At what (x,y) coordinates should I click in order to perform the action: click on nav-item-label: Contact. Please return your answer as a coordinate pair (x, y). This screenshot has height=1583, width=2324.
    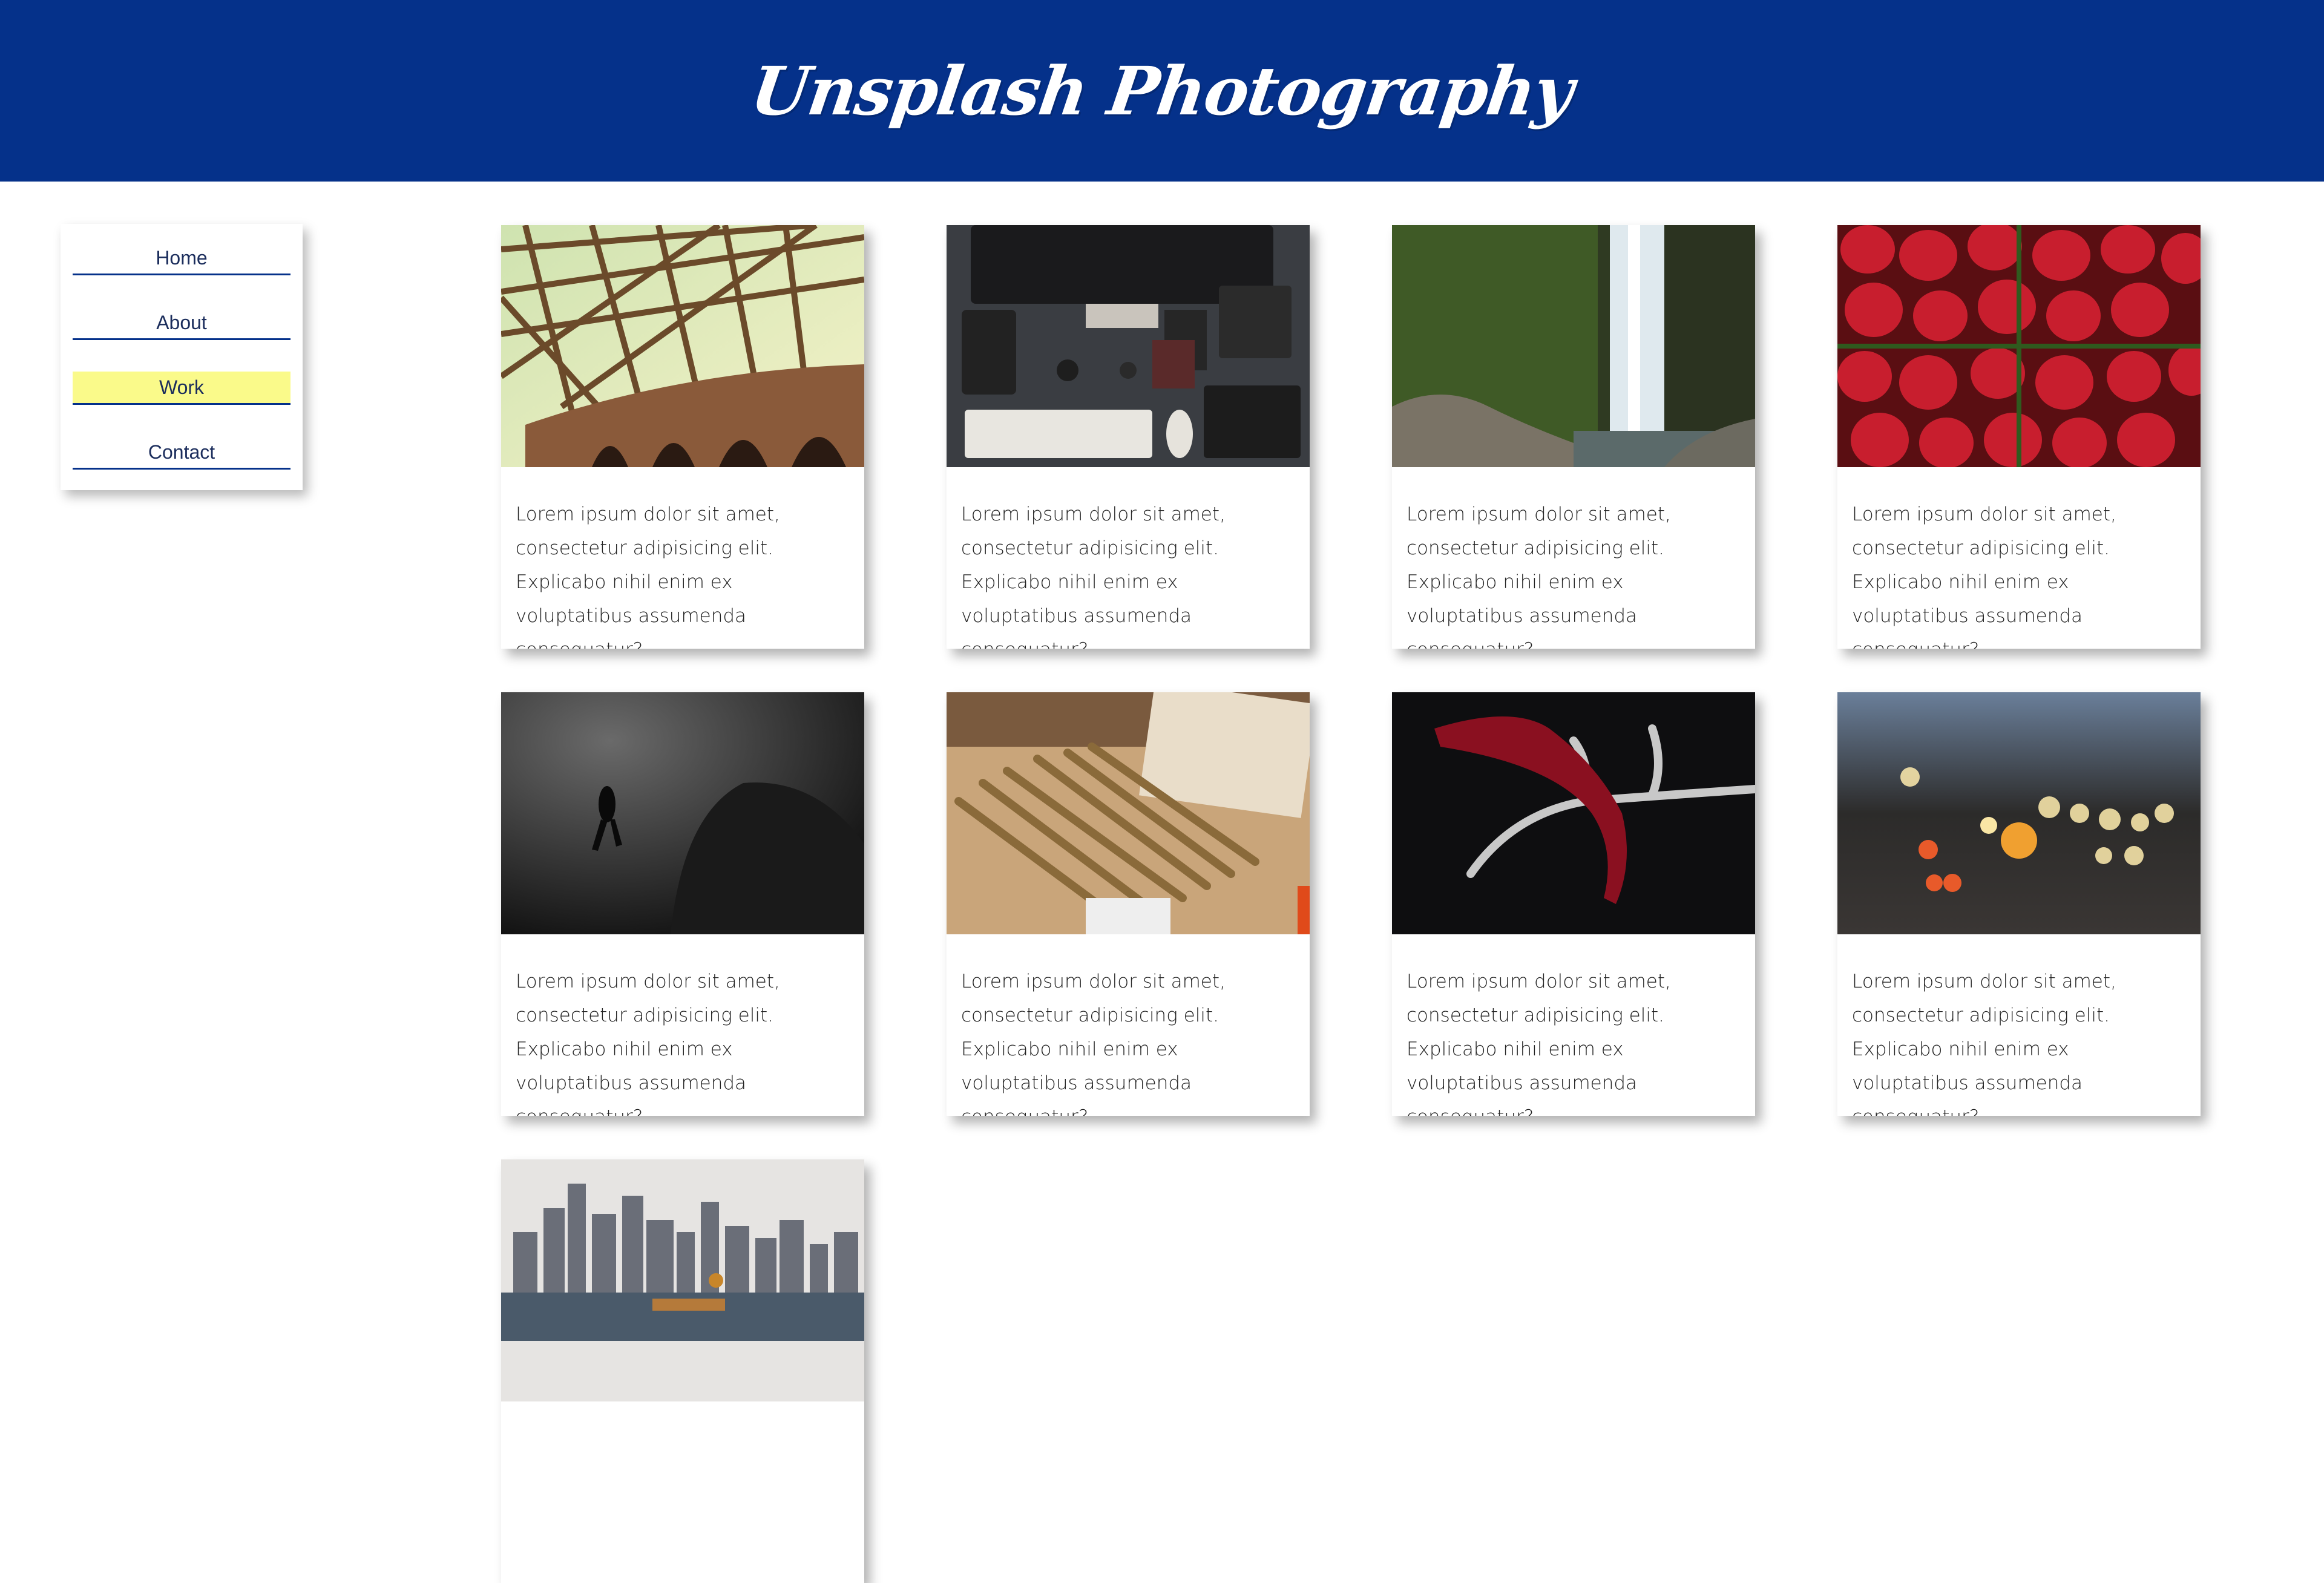
    Looking at the image, I should click on (182, 452).